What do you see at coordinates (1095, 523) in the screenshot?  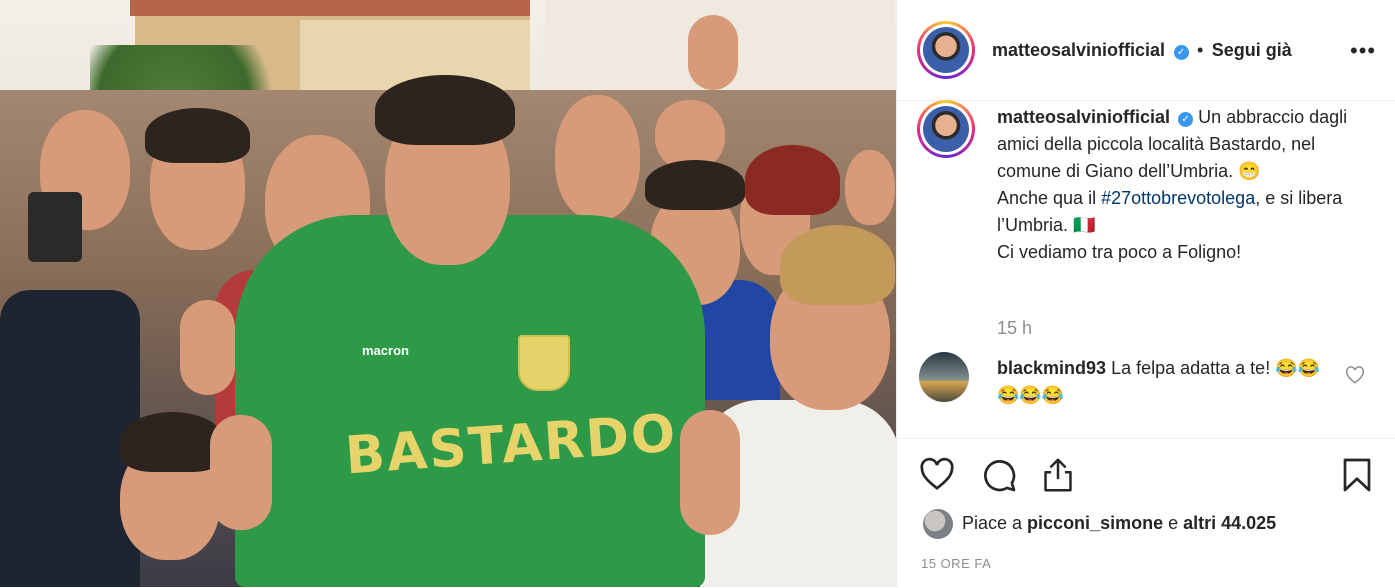 I see `liker-username: picconi_simone` at bounding box center [1095, 523].